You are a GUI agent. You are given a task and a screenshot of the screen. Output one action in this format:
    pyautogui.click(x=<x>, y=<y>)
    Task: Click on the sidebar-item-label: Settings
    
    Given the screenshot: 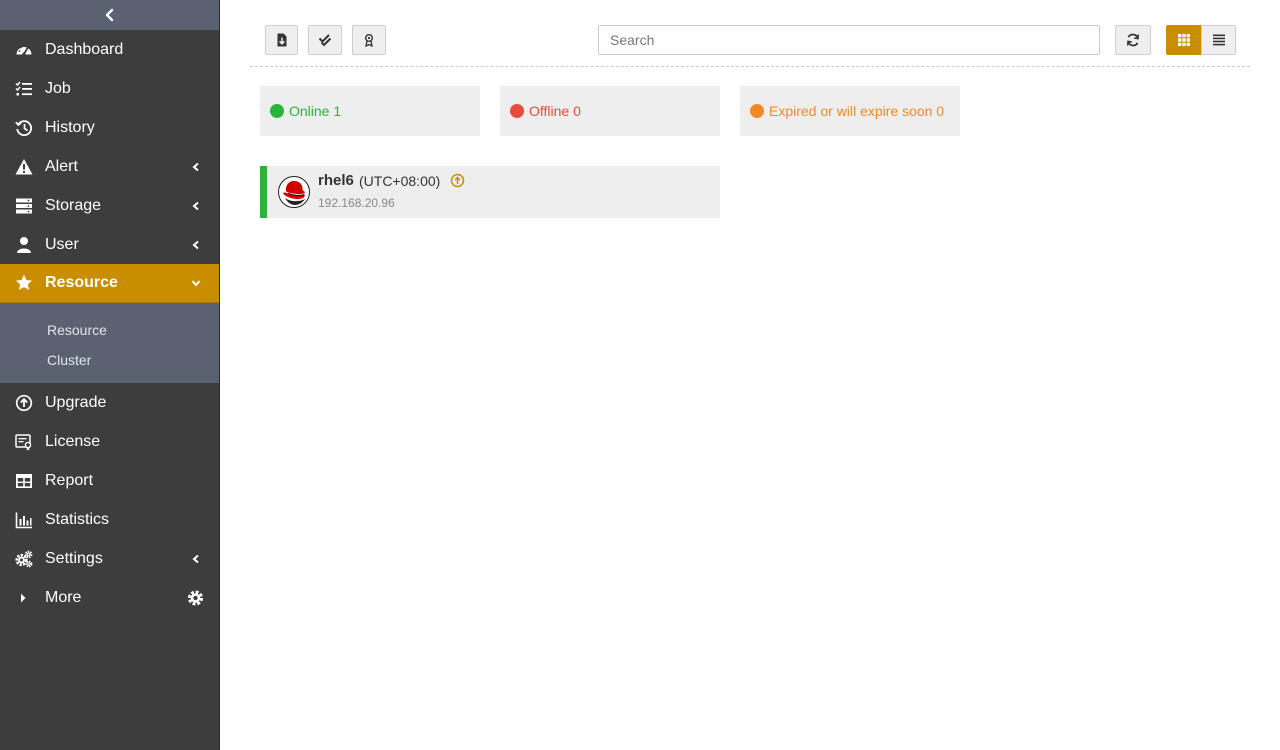 What is the action you would take?
    pyautogui.click(x=74, y=558)
    